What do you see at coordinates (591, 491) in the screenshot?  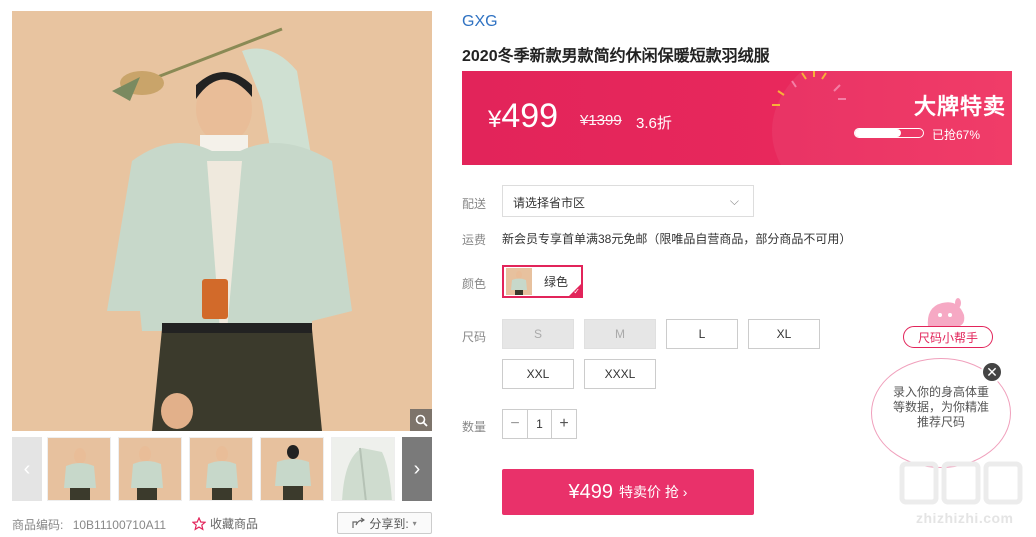 I see `buy-button-price: ¥499` at bounding box center [591, 491].